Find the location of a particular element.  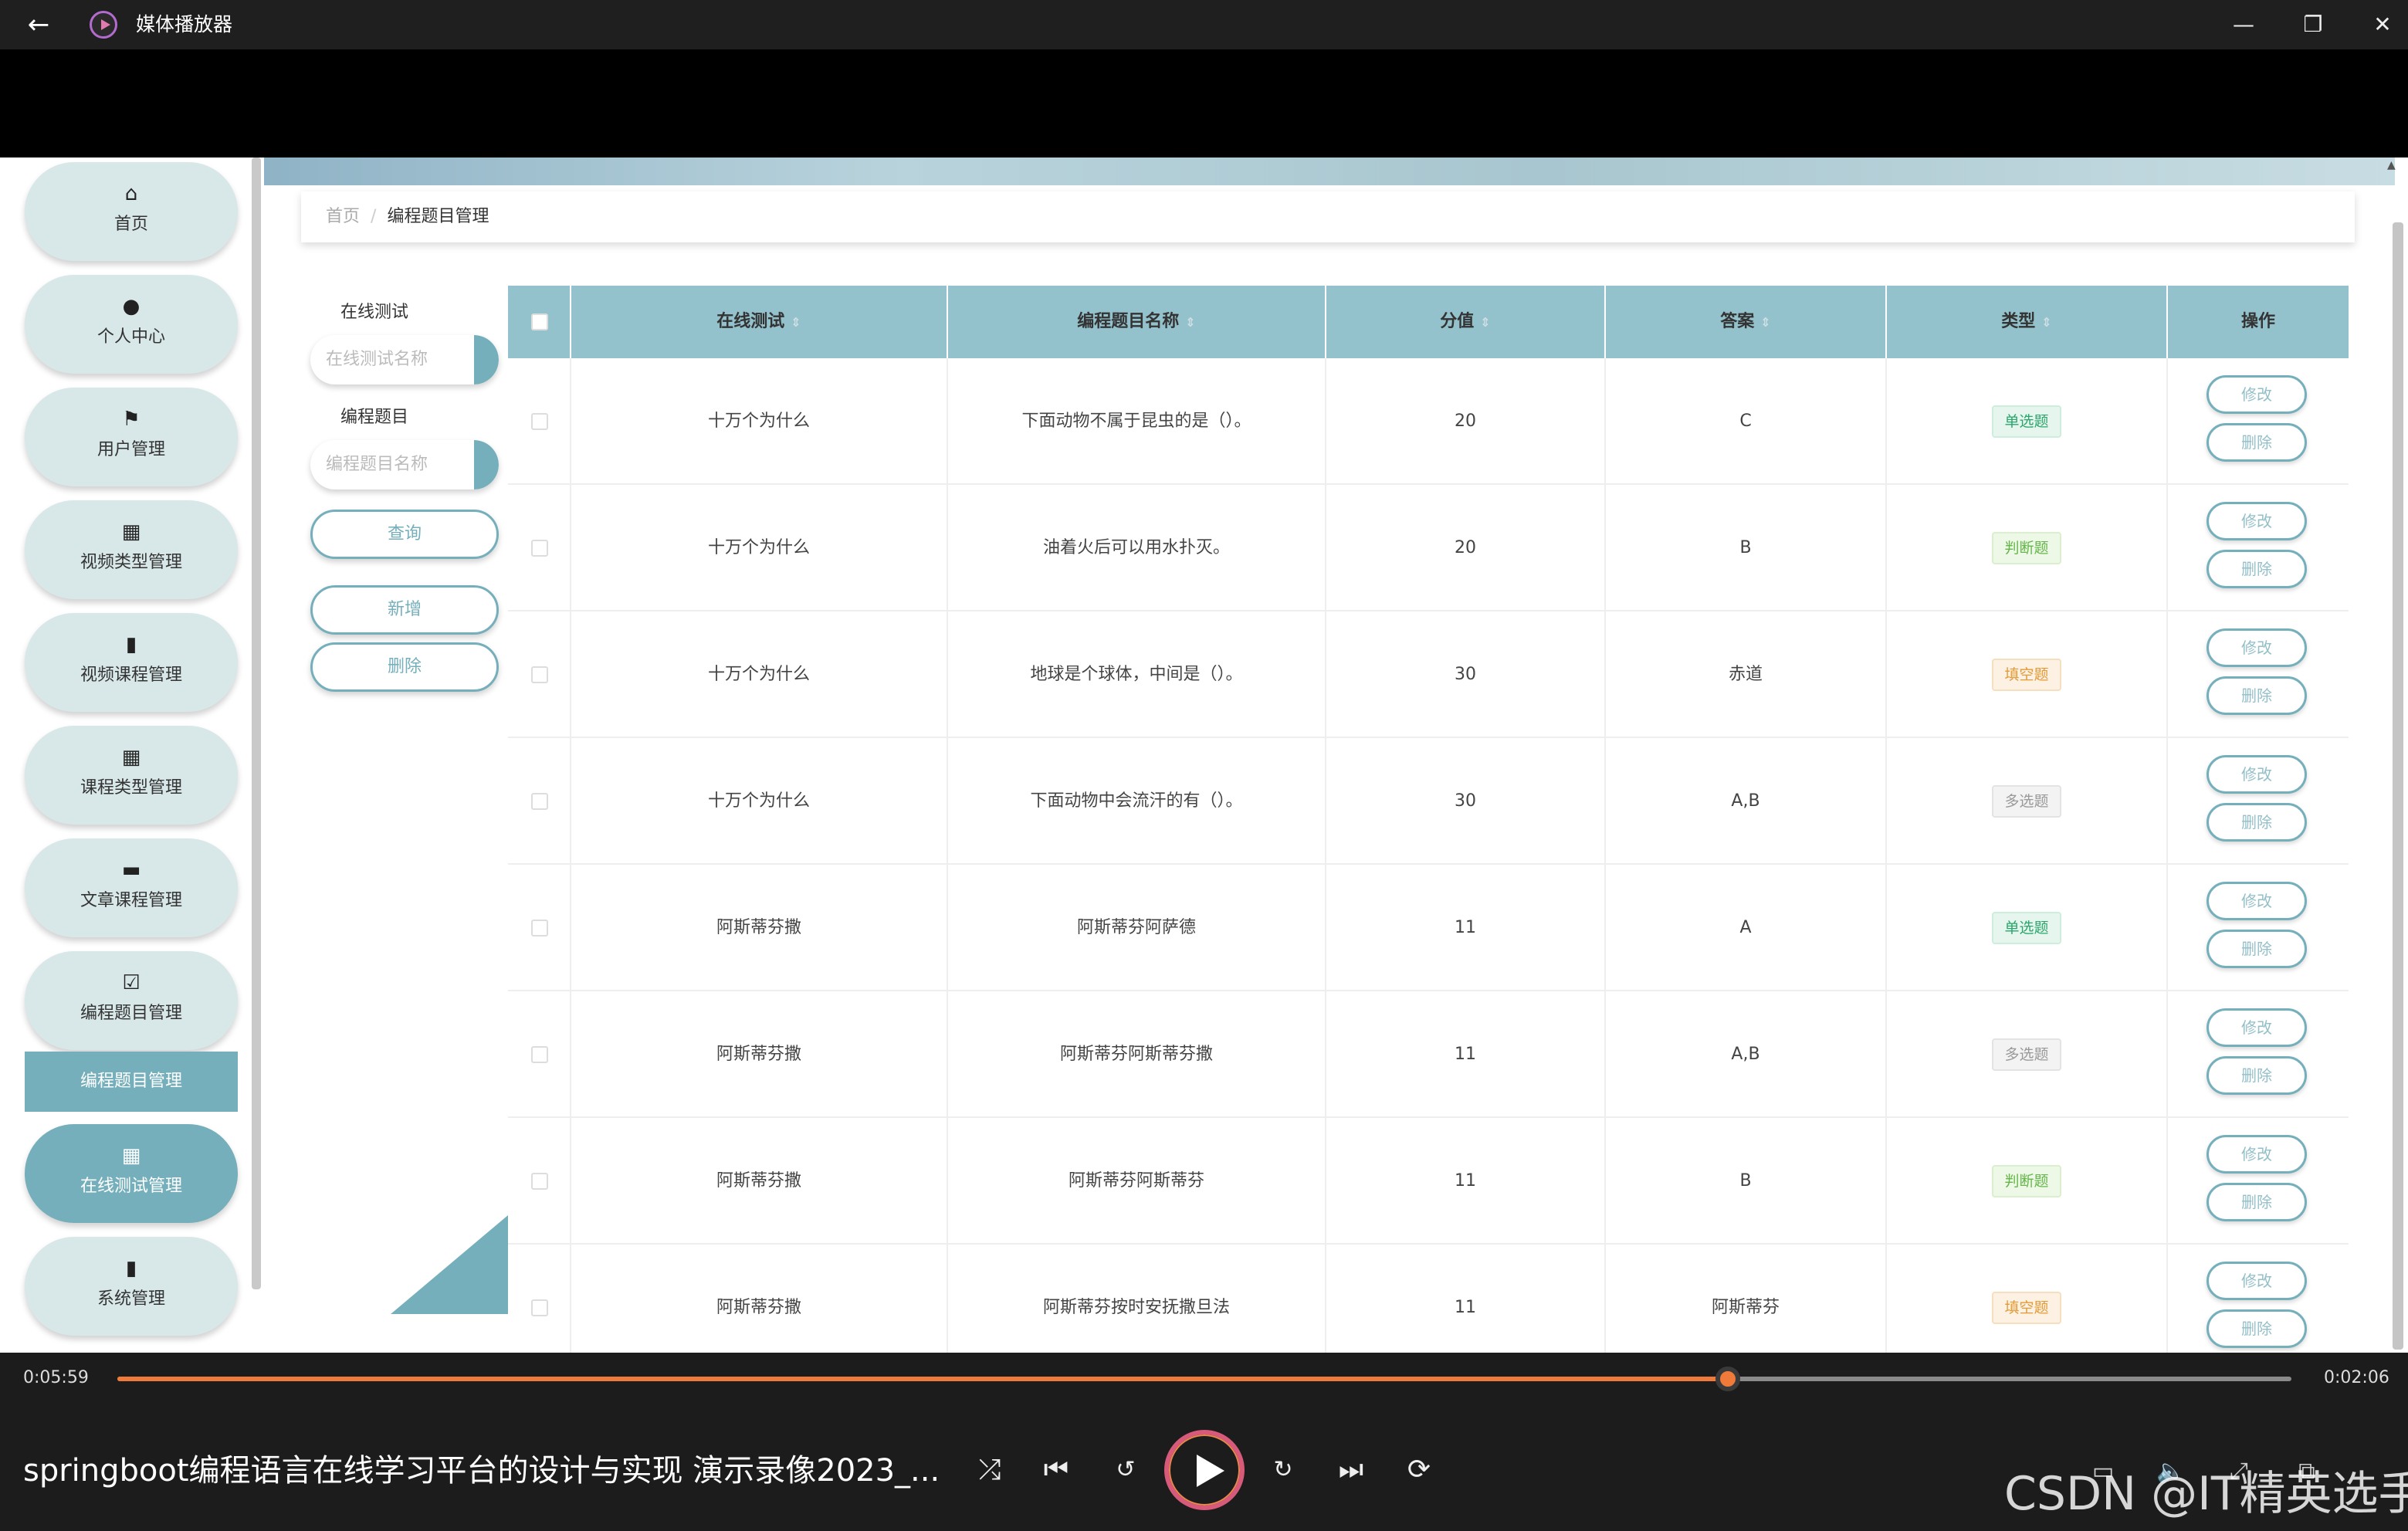

minimize-icon: — is located at coordinates (2243, 24).